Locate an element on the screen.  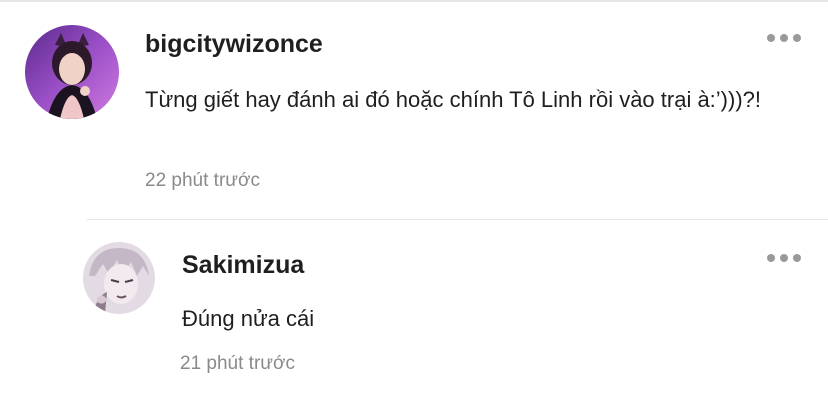
reply-timestamp: 21 phút trước is located at coordinates (237, 363).